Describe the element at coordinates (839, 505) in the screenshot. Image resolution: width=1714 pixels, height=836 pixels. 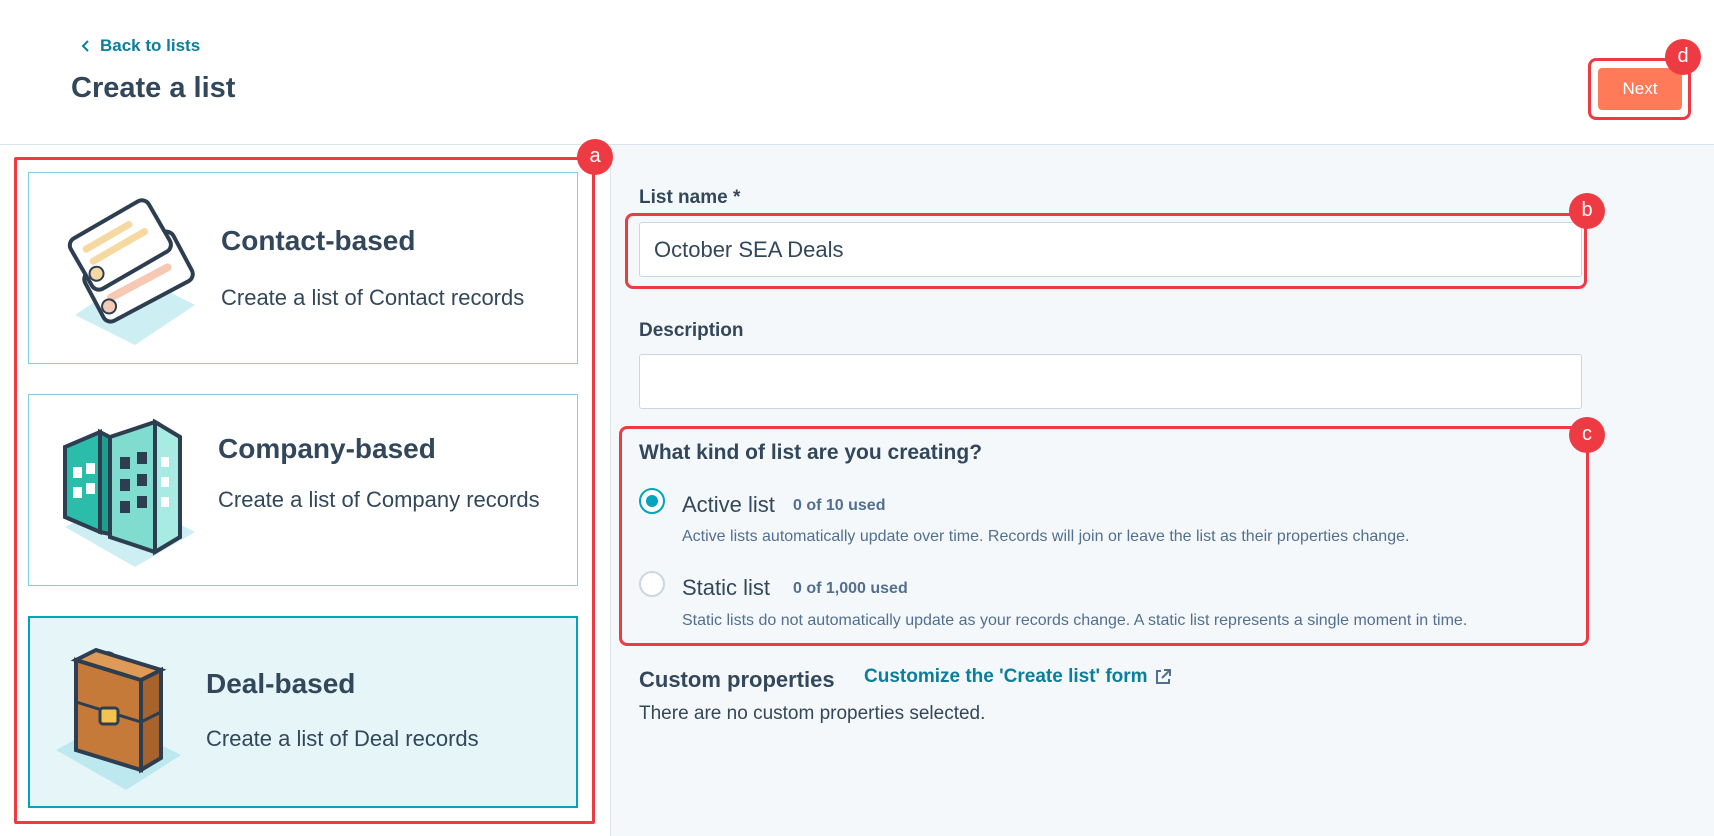
I see `active-list-usage: 0 of 10 used` at that location.